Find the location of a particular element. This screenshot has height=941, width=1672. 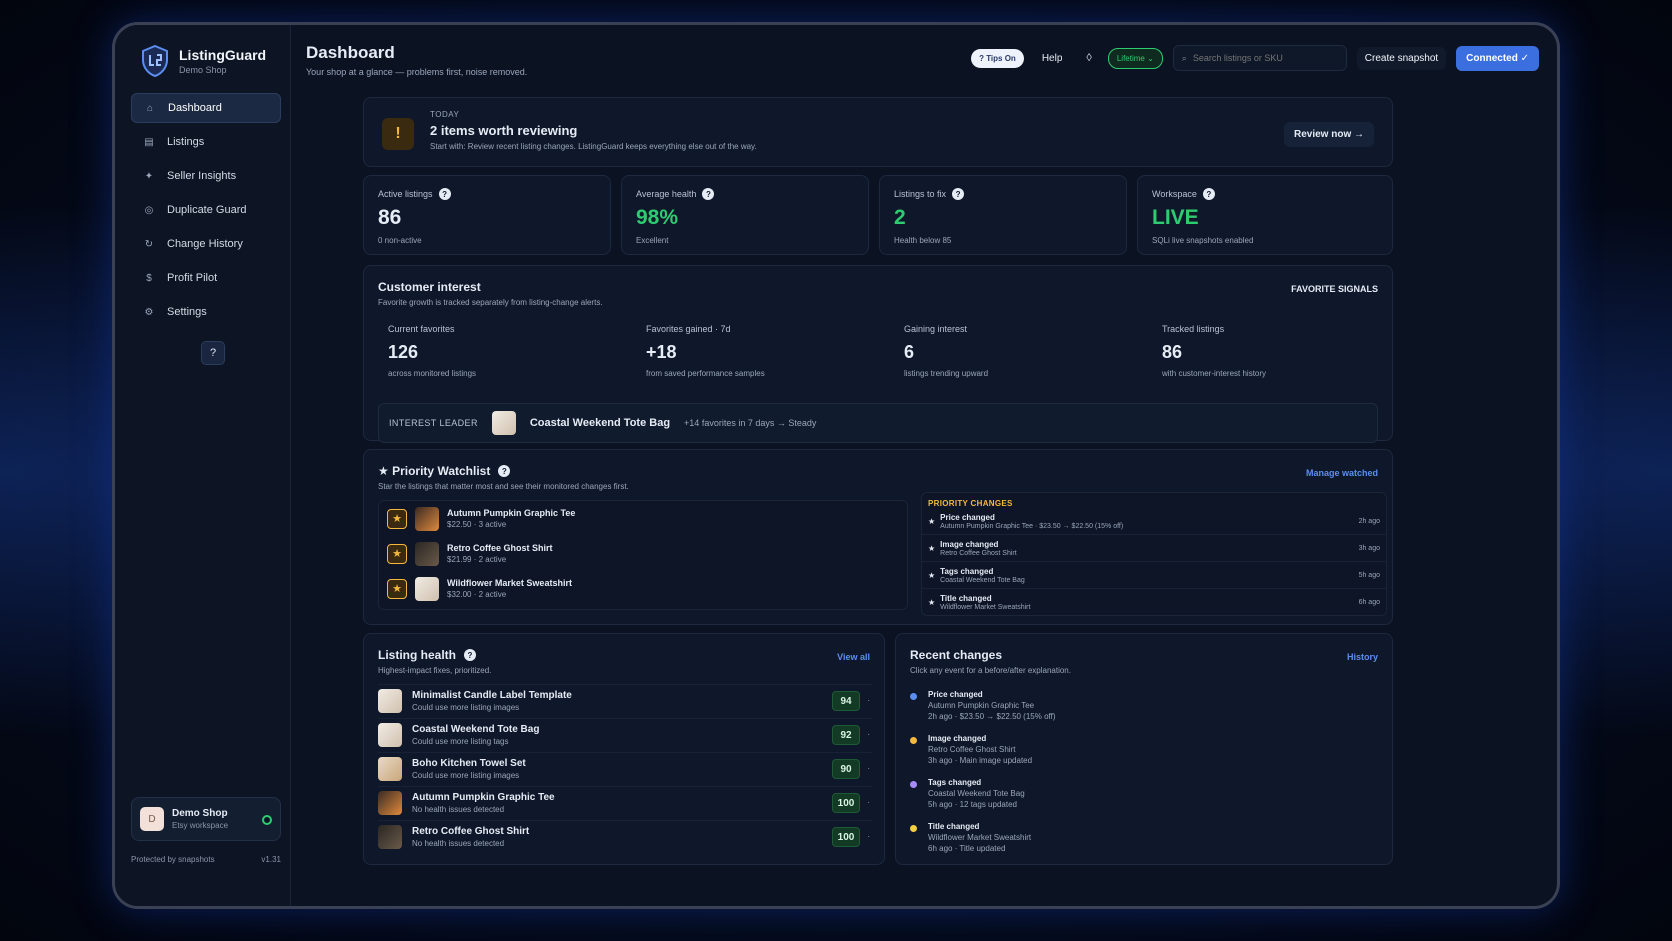

help-question-icon: ? is located at coordinates (213, 353).